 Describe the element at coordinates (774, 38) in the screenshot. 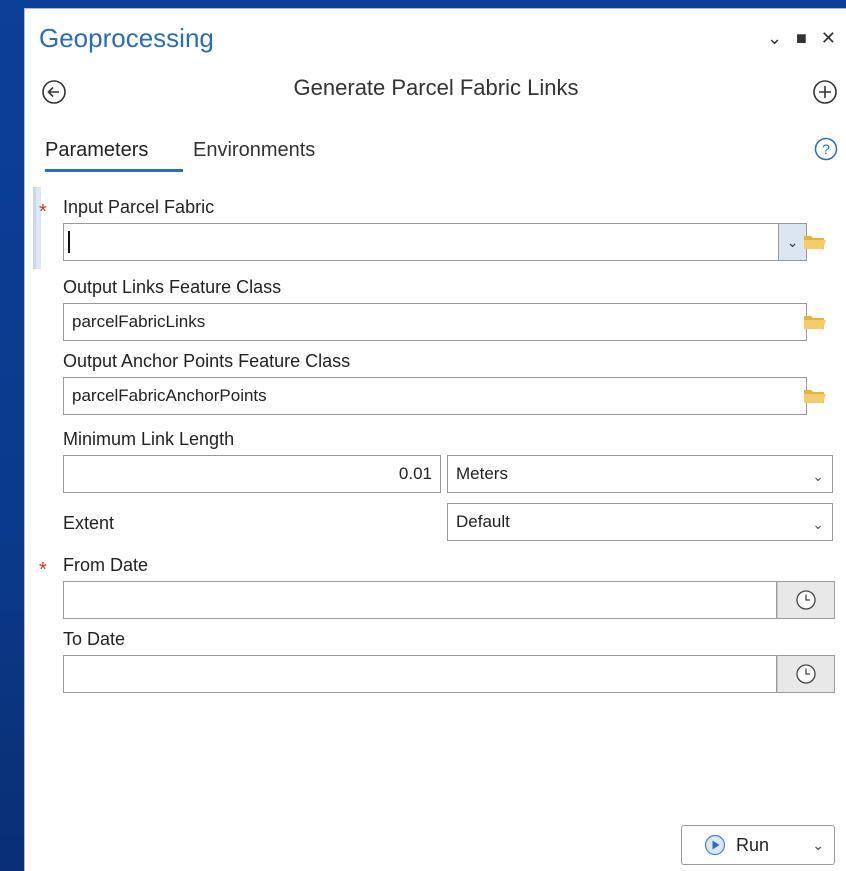

I see `collapse-icon: ⌄` at that location.